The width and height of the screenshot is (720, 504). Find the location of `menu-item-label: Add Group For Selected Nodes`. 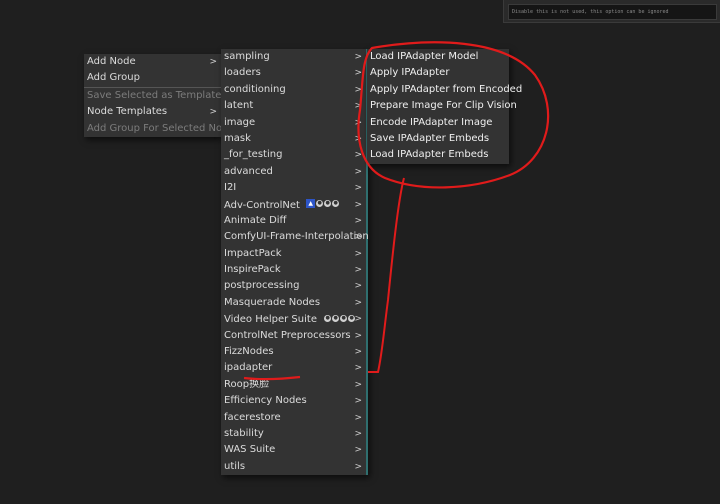

menu-item-label: Add Group For Selected Nodes is located at coordinates (163, 128).